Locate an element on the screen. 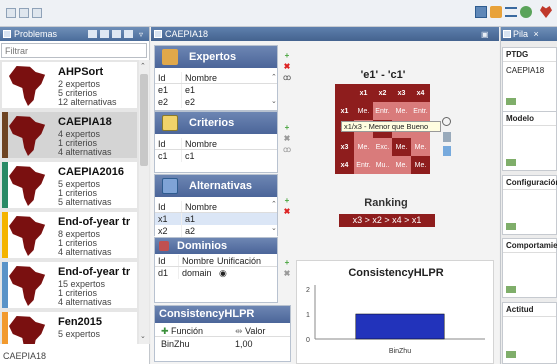 The image size is (557, 364). table-row: x2 a2 is located at coordinates (216, 231).